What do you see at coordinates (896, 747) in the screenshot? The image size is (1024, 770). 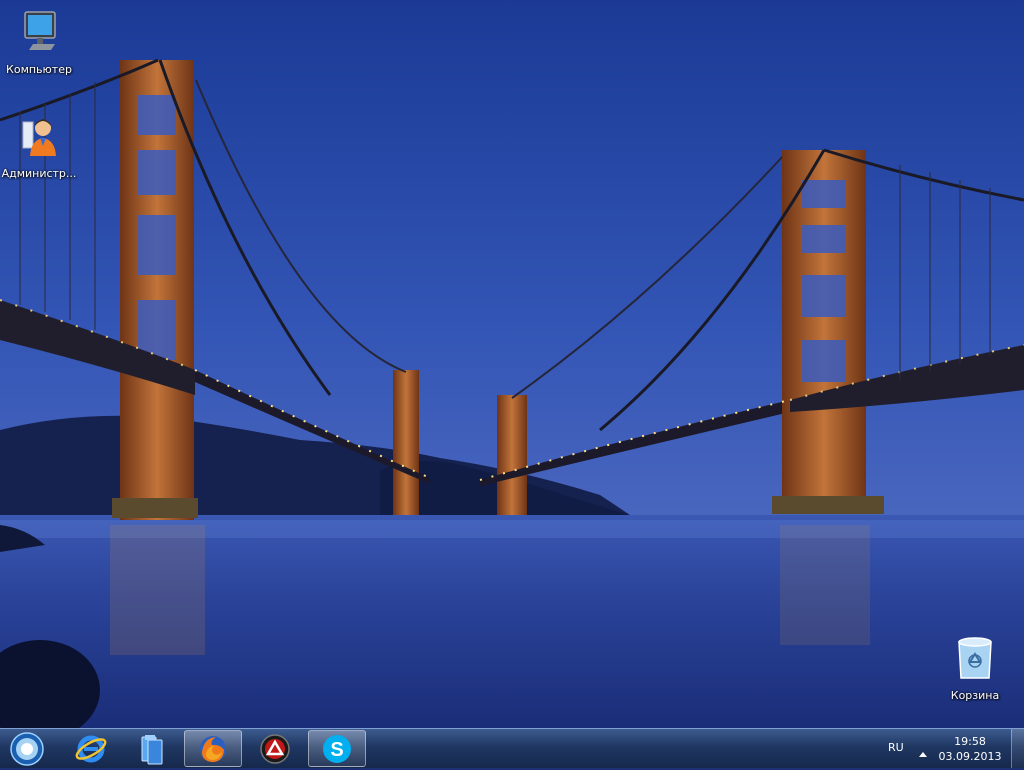 I see `language-indicator: RU` at bounding box center [896, 747].